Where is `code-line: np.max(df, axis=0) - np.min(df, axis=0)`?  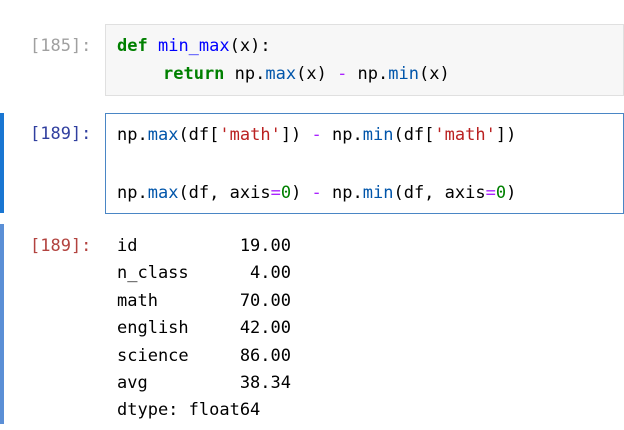
code-line: np.max(df, axis=0) - np.min(df, axis=0) is located at coordinates (316, 193).